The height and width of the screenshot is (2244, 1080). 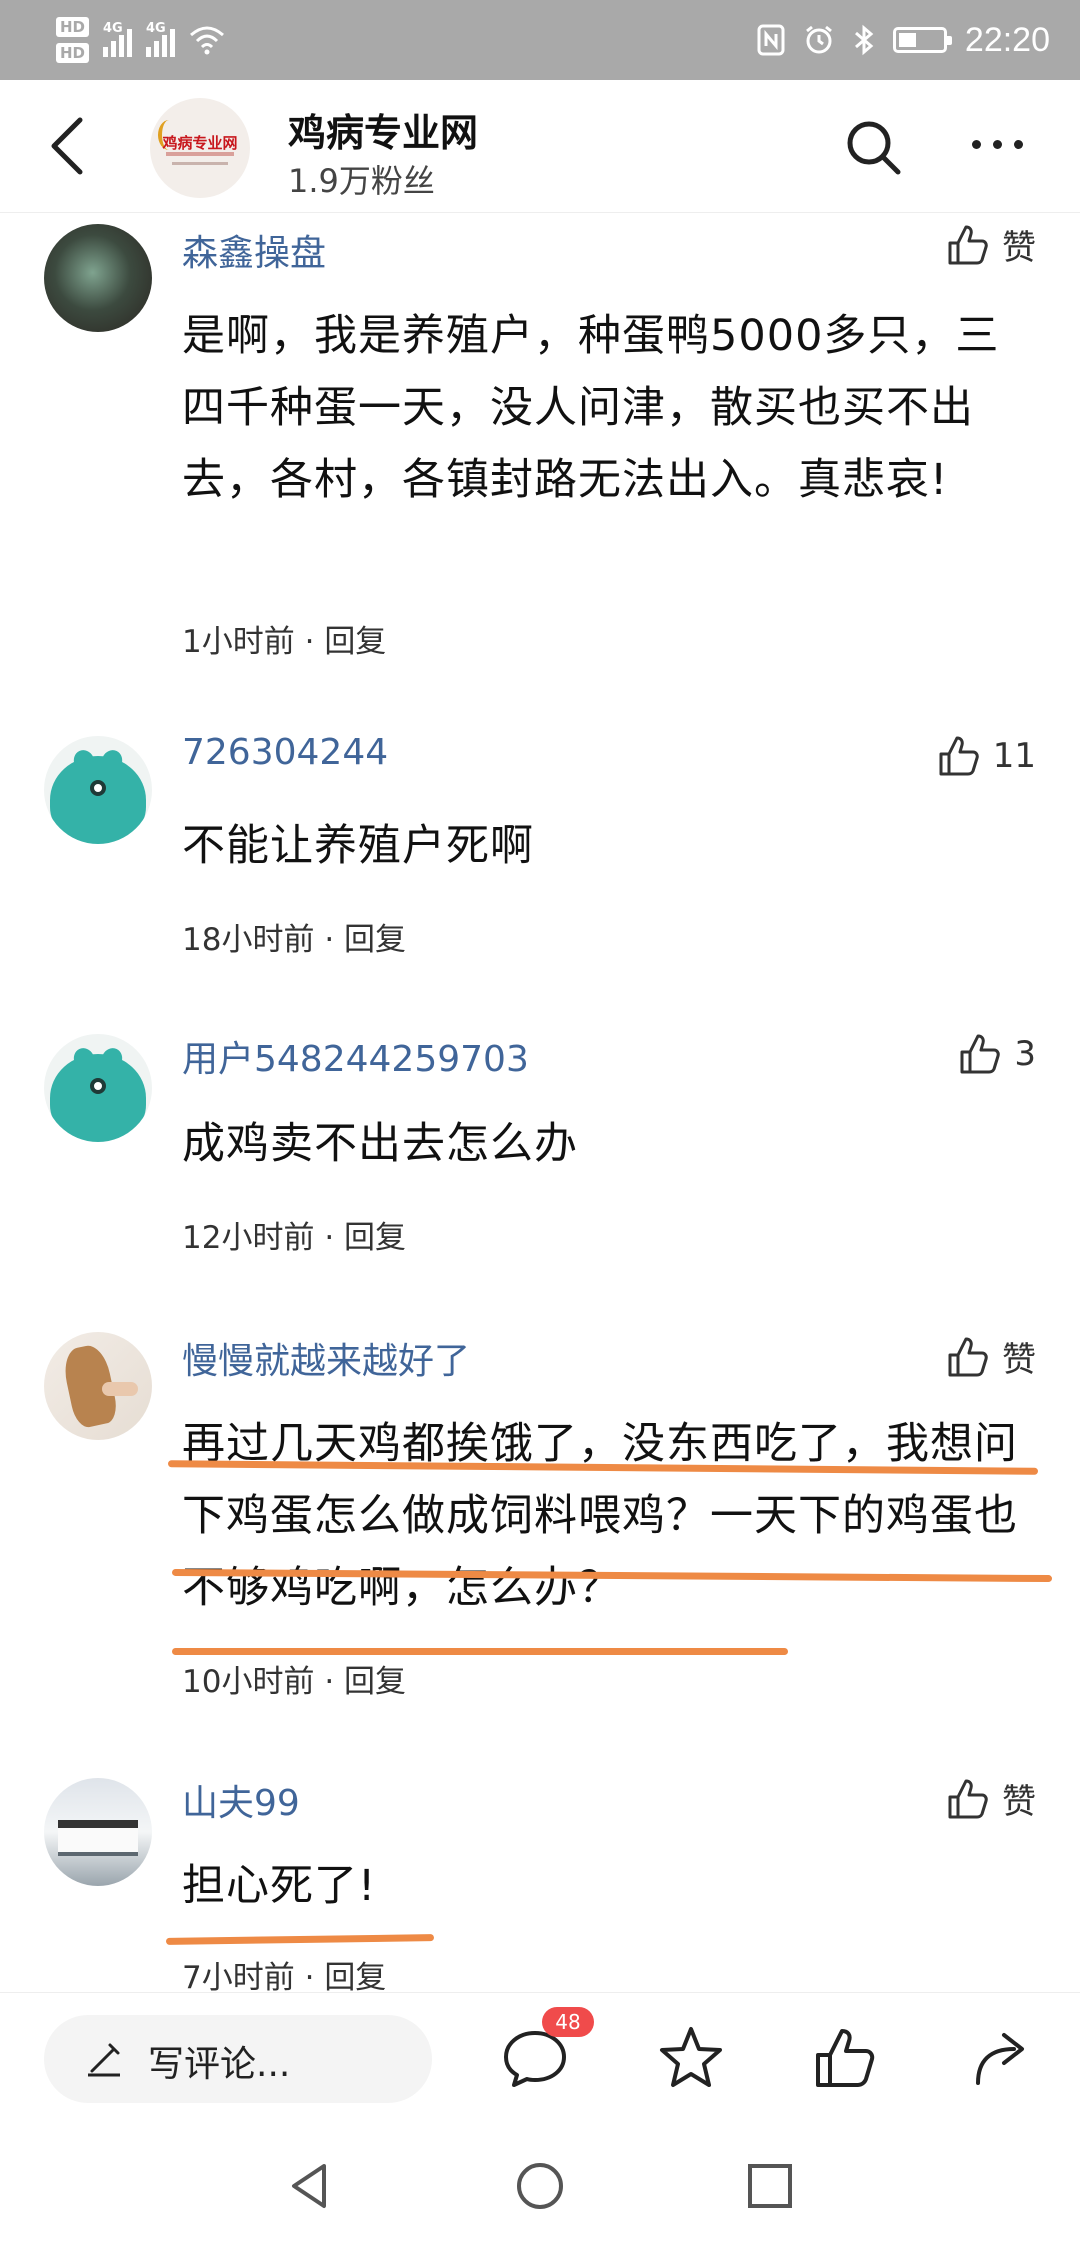 I want to click on comment-text: 成鸡卖不出去怎么办, so click(x=380, y=1144).